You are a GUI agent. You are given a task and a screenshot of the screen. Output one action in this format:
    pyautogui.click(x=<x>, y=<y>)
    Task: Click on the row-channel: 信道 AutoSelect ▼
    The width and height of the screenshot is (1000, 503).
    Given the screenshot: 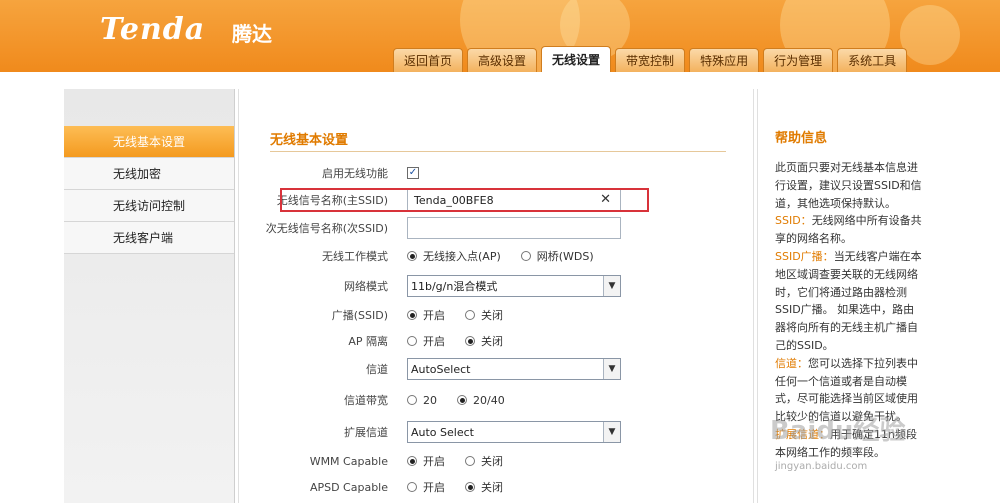 What is the action you would take?
    pyautogui.click(x=496, y=369)
    